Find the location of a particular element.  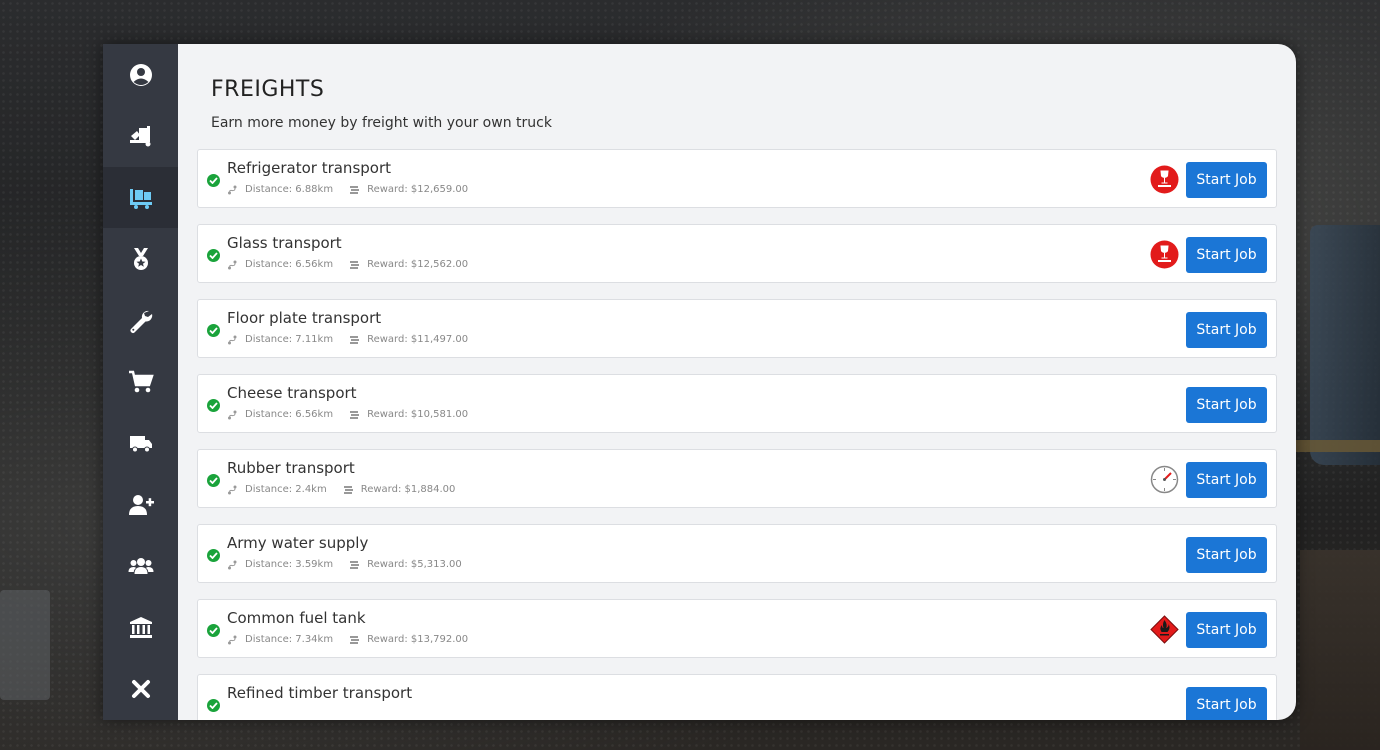

sidebar-item-trucks is located at coordinates (140, 443).